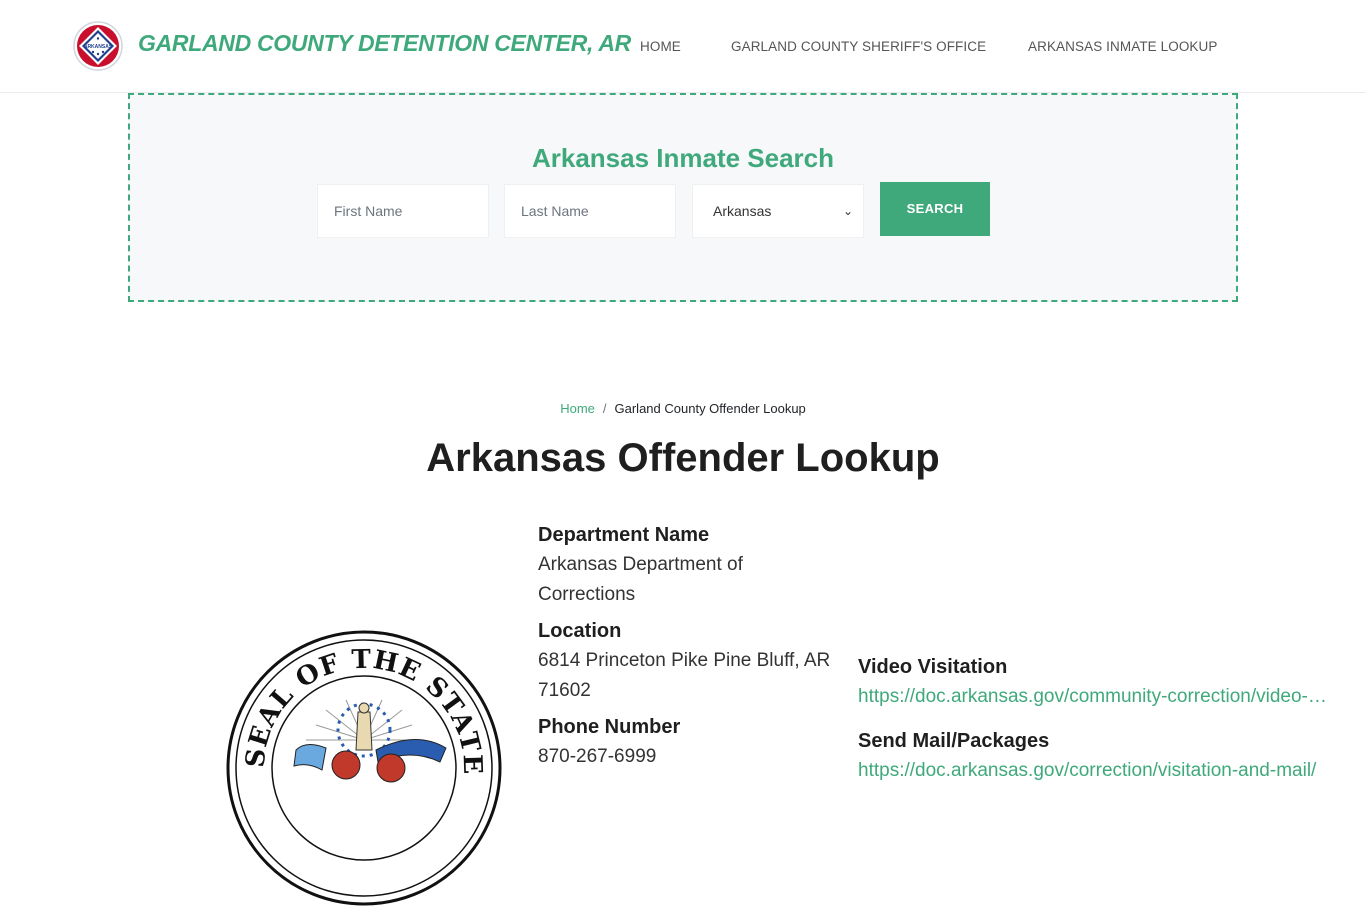  What do you see at coordinates (954, 741) in the screenshot?
I see `send-mail-label: Send Mail/Packages` at bounding box center [954, 741].